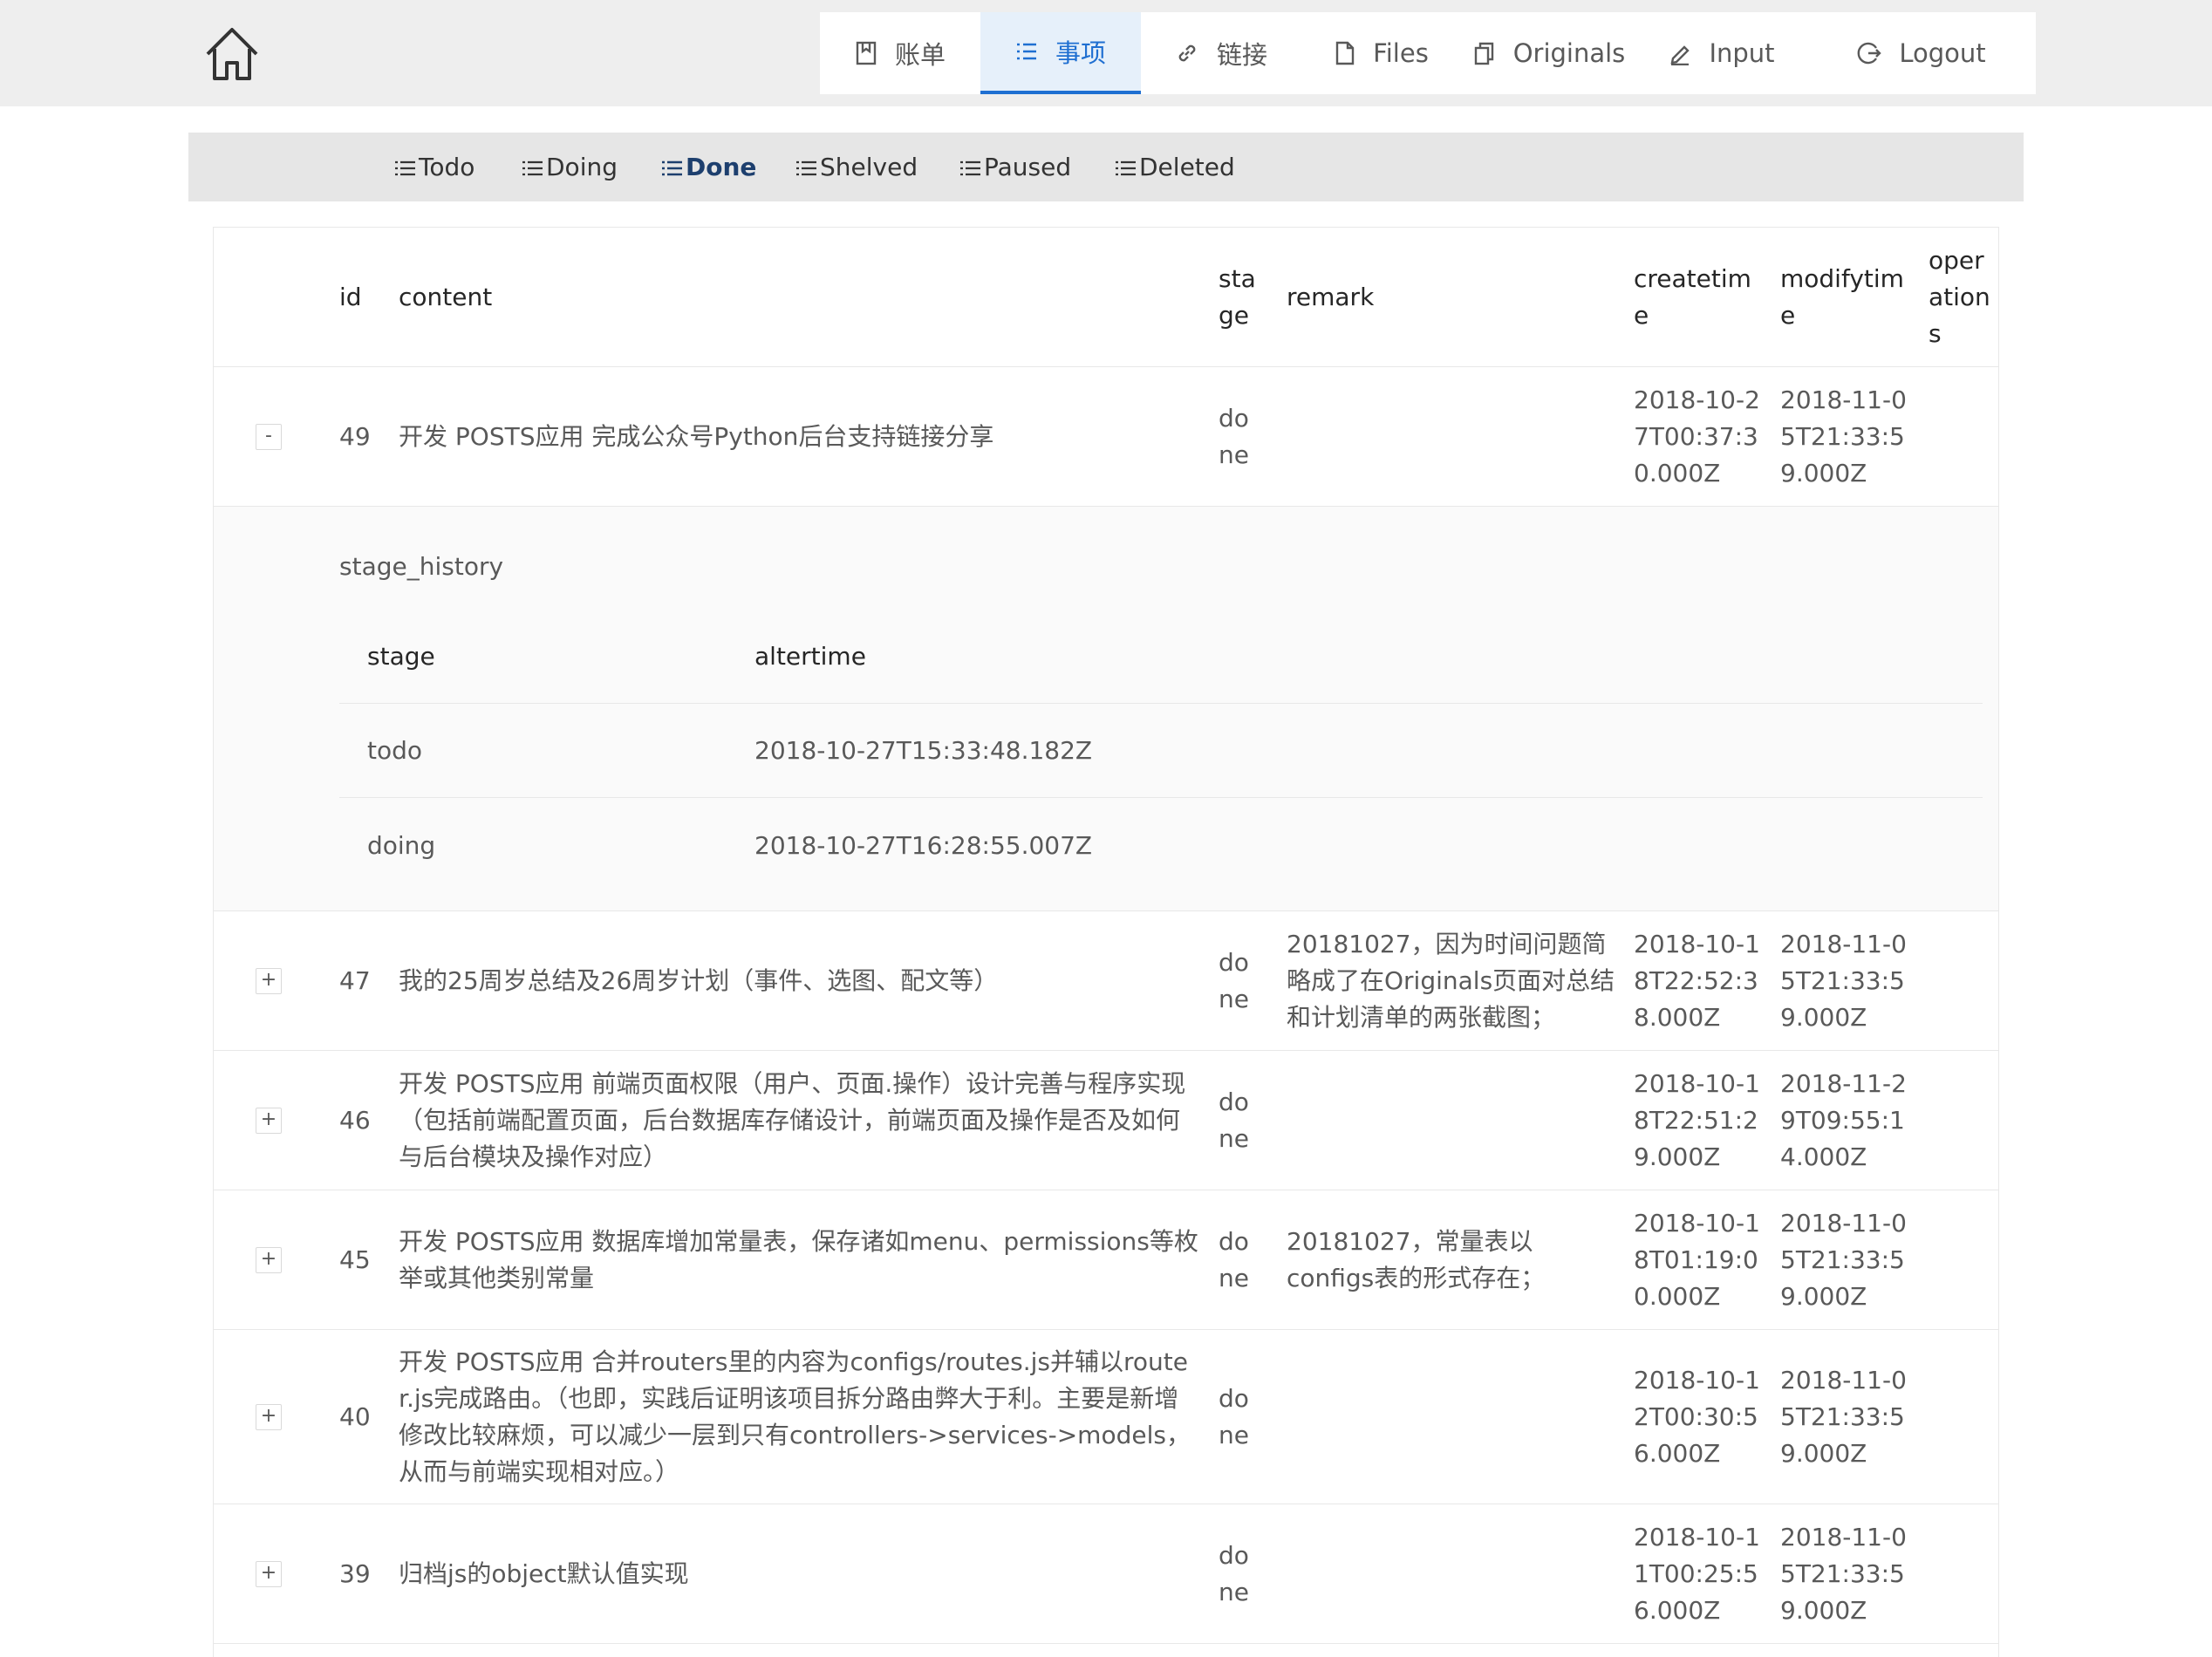 The width and height of the screenshot is (2212, 1657). I want to click on cell-createtime: 2018-10-18T22:52:38.000Z, so click(1697, 980).